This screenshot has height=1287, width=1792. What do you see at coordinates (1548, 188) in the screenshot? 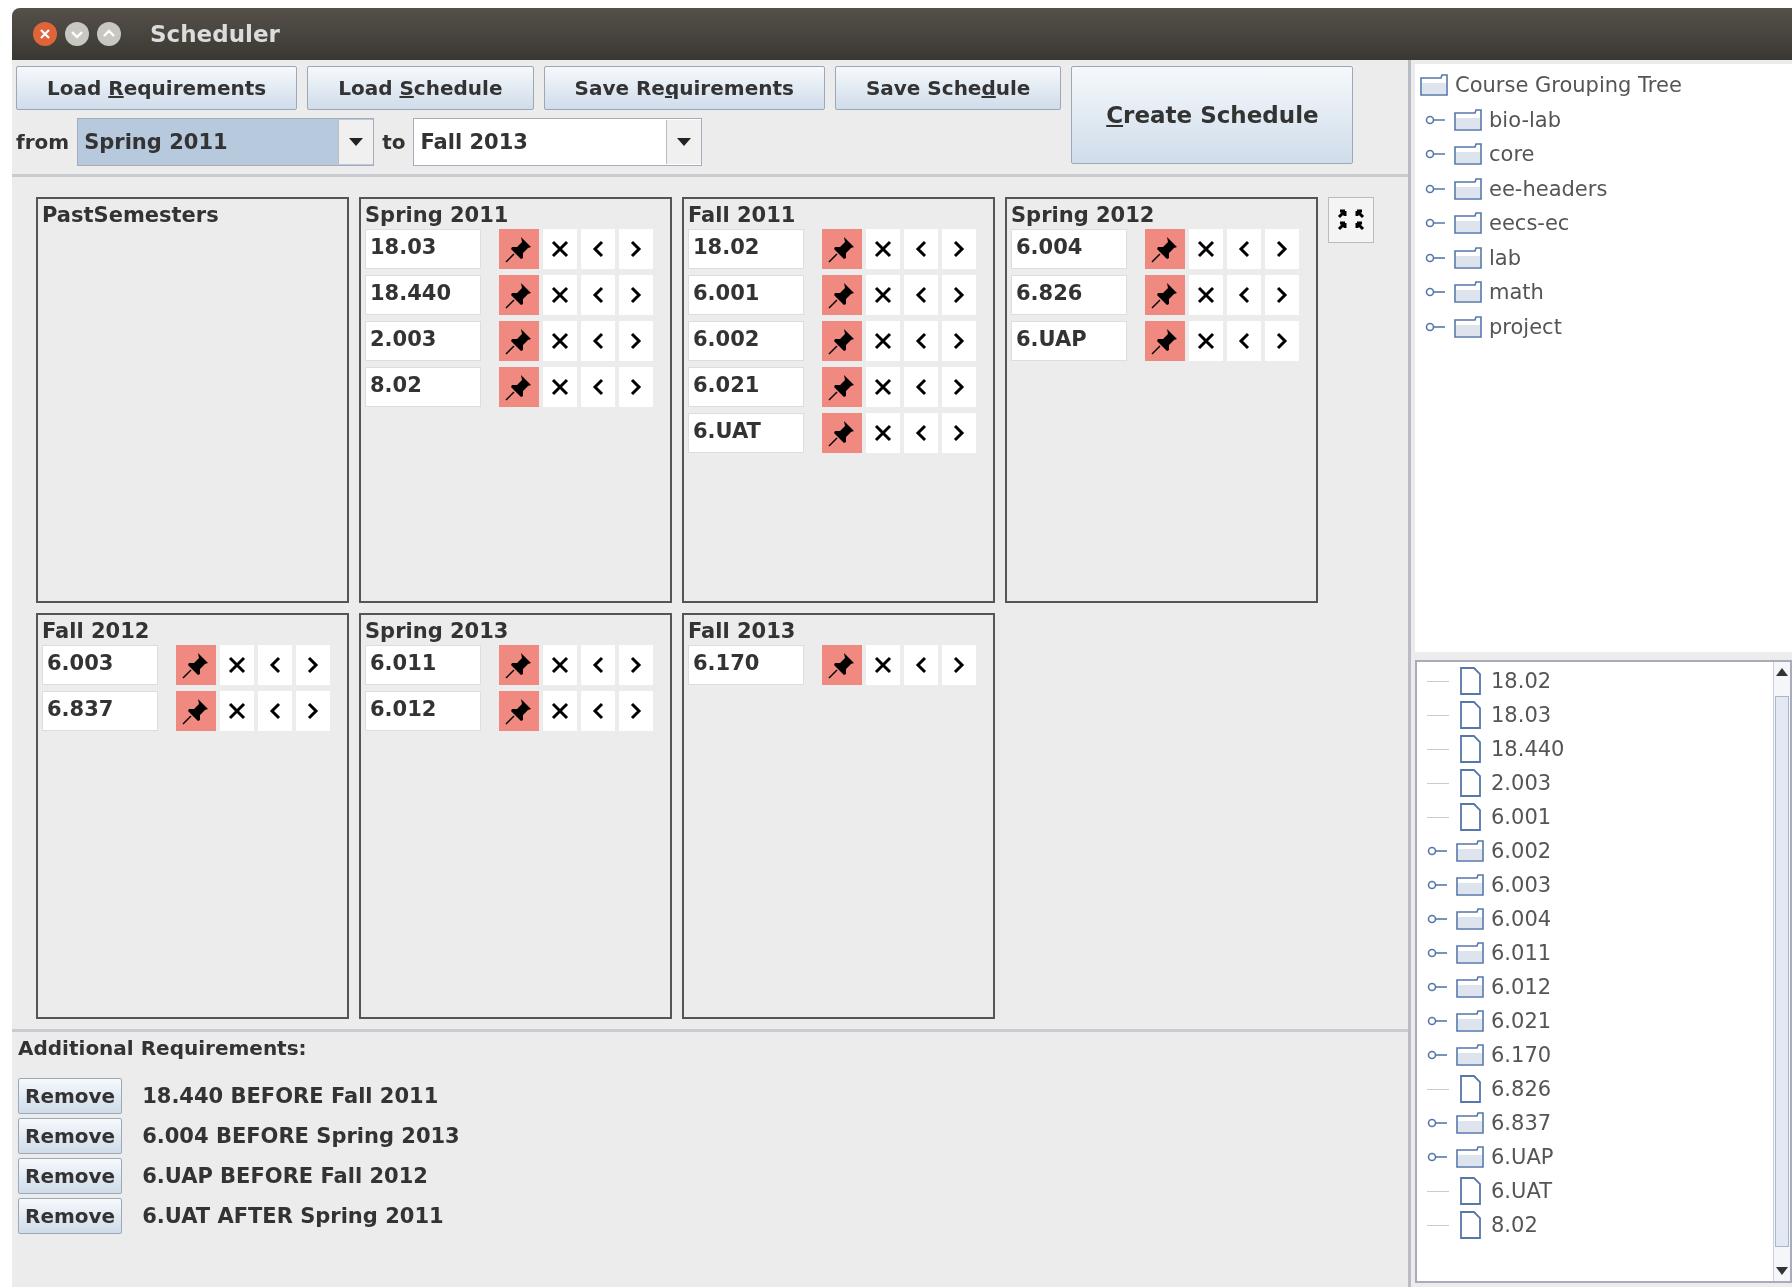
I see `tree-item: ee-headers` at bounding box center [1548, 188].